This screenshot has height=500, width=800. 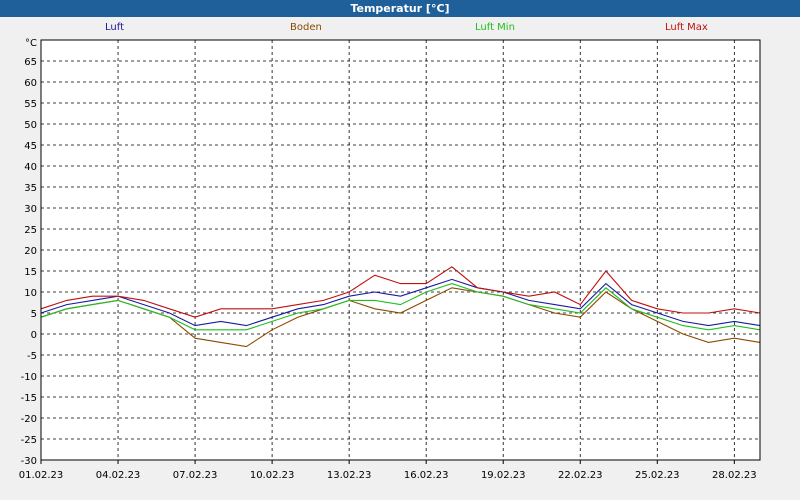 I want to click on y-tick-label: -15, so click(x=29, y=398).